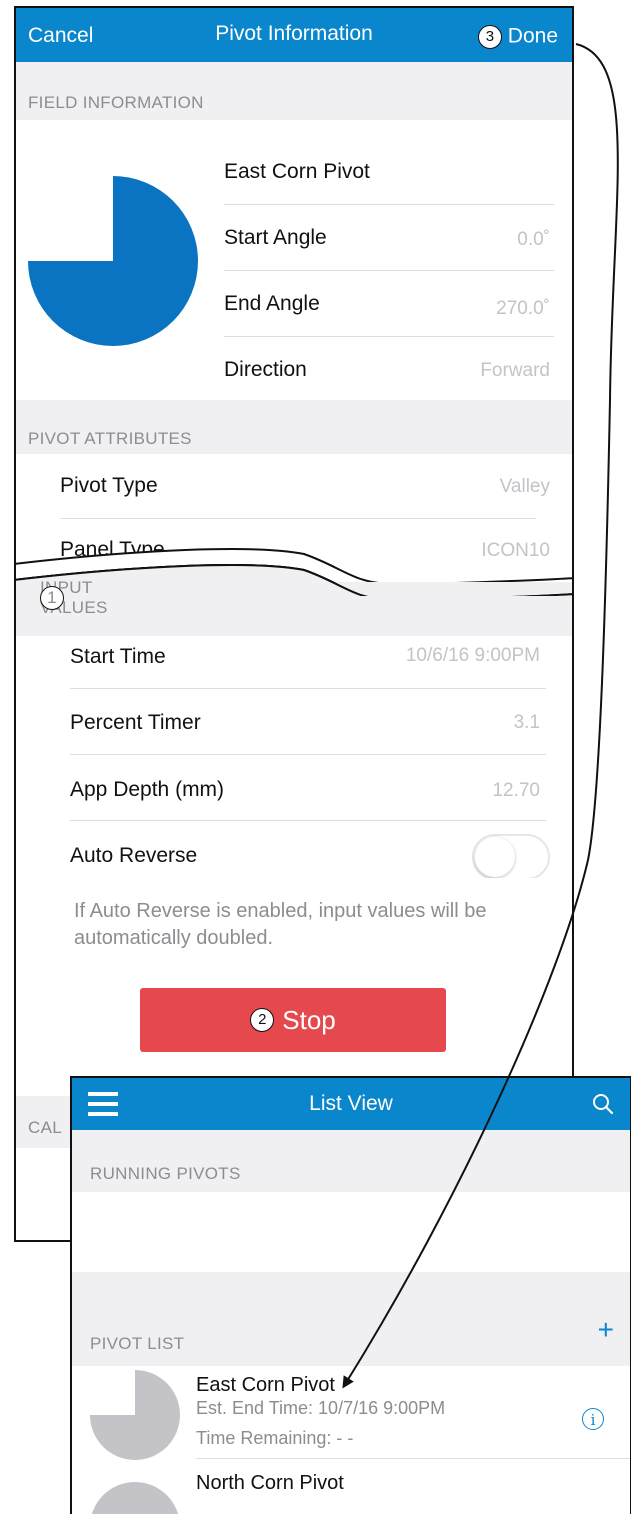 This screenshot has width=631, height=1514. What do you see at coordinates (275, 1438) in the screenshot?
I see `pivot-item-time-remaining: Time Remaining: - -` at bounding box center [275, 1438].